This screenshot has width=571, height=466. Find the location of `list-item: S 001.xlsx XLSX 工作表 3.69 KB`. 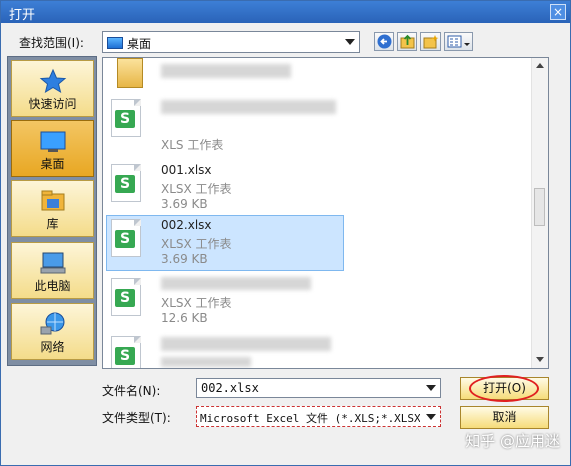

list-item: S 001.xlsx XLSX 工作表 3.69 KB is located at coordinates (225, 188).